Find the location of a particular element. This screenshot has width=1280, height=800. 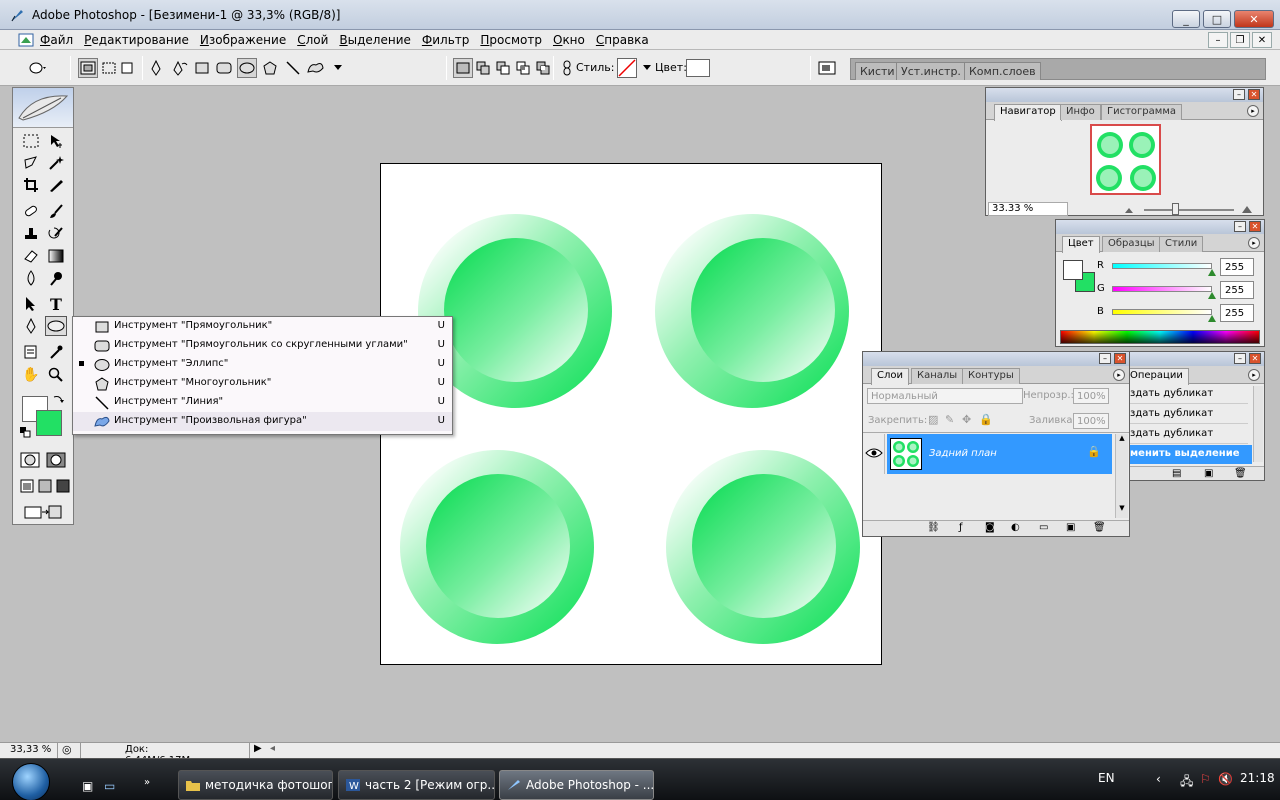

history-item-selected: менить выделение is located at coordinates (1190, 454).